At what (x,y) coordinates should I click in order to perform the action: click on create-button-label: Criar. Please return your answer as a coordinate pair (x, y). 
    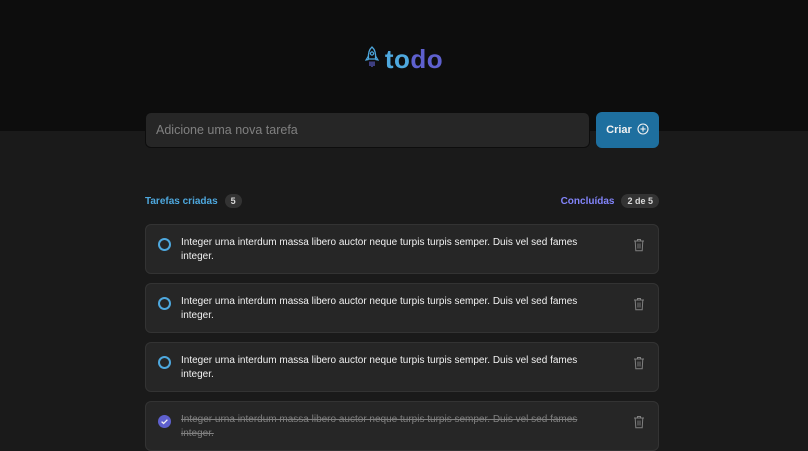
    Looking at the image, I should click on (619, 130).